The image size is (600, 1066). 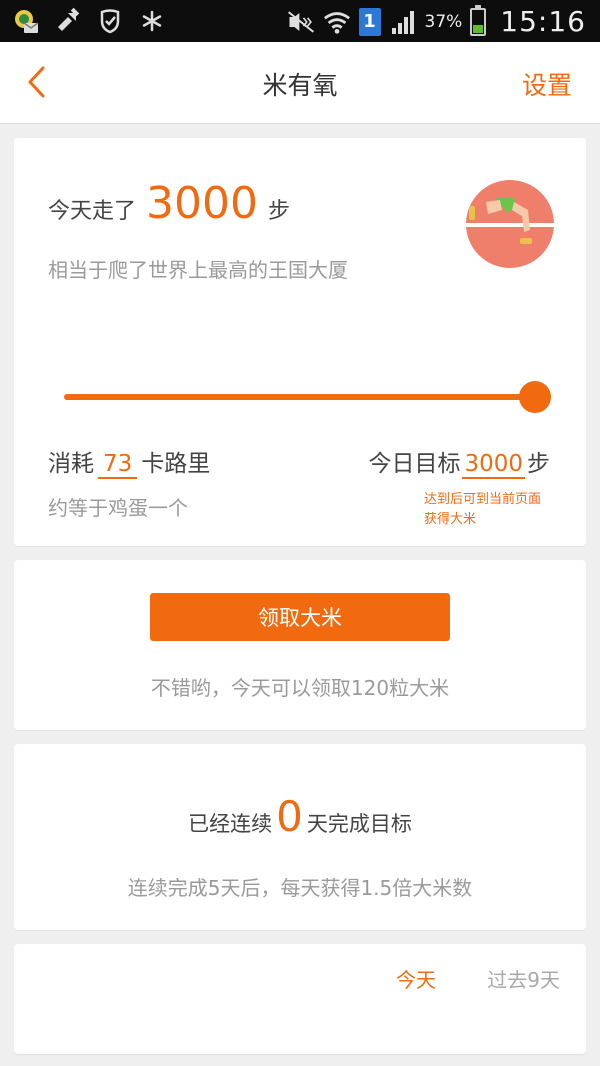 What do you see at coordinates (230, 824) in the screenshot?
I see `streak-prefix: 已经连续` at bounding box center [230, 824].